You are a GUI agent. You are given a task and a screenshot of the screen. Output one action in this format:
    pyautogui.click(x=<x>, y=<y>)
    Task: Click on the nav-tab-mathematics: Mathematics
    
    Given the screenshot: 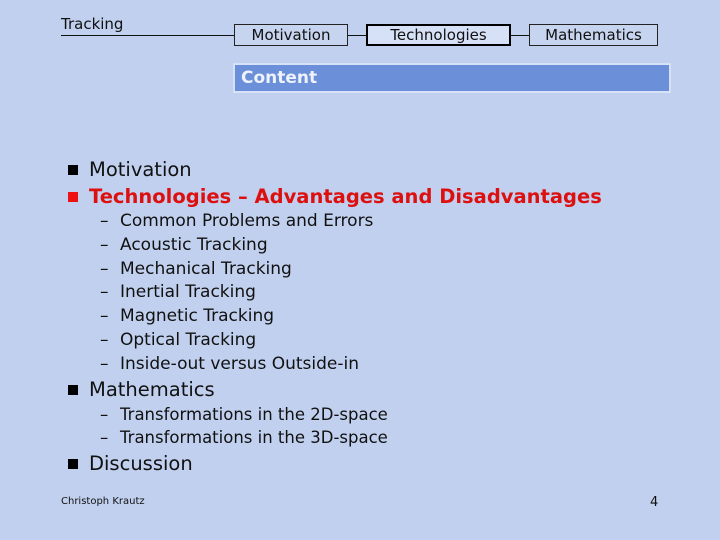 What is the action you would take?
    pyautogui.click(x=593, y=35)
    